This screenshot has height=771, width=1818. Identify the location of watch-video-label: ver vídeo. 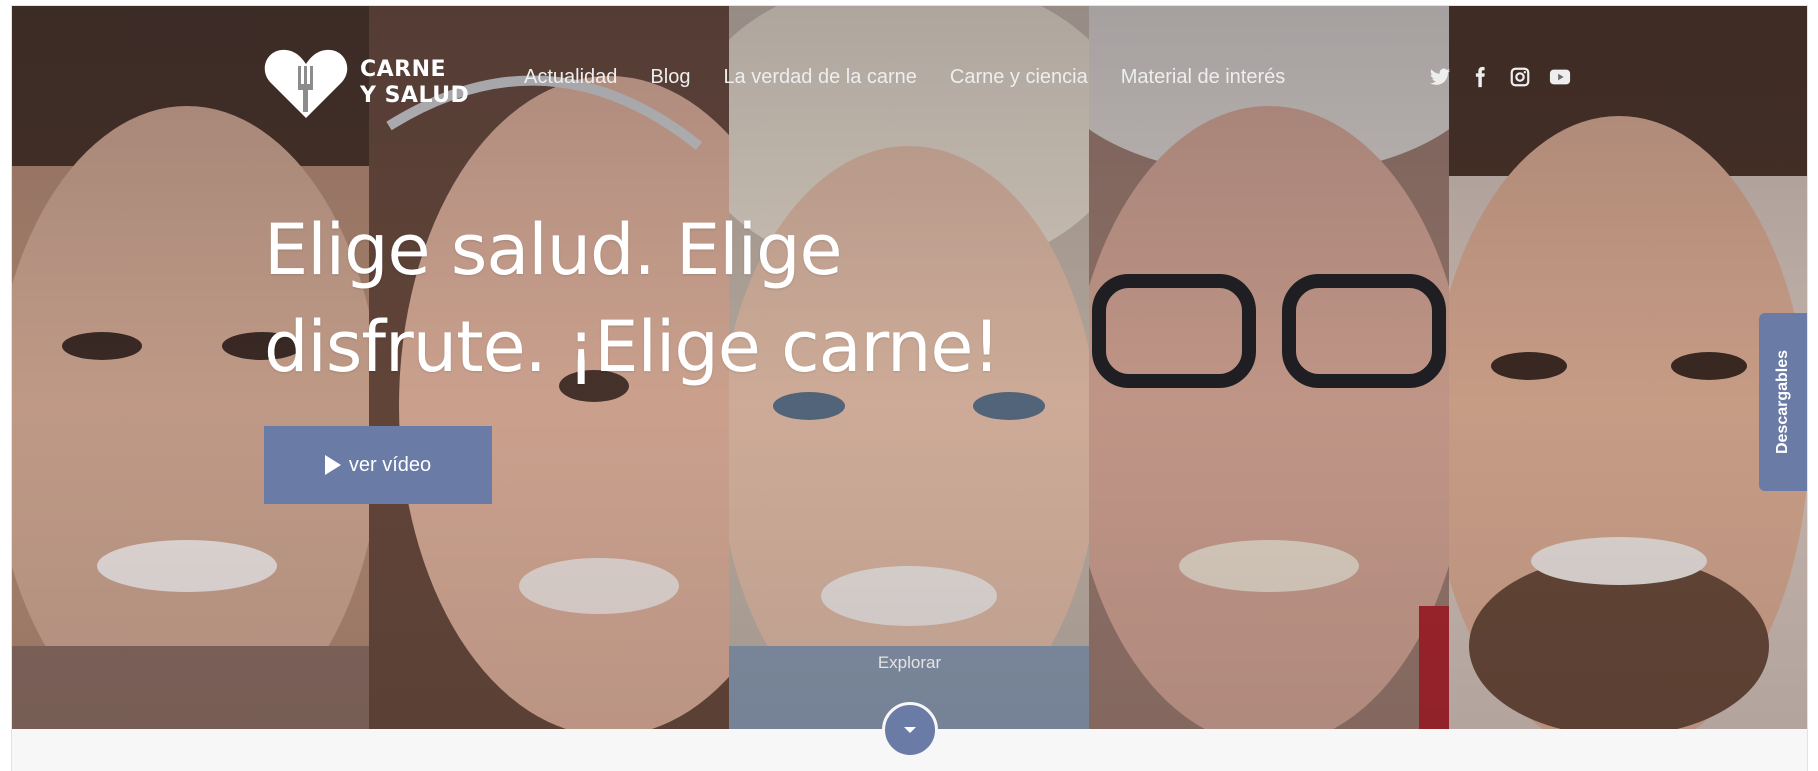
(390, 464).